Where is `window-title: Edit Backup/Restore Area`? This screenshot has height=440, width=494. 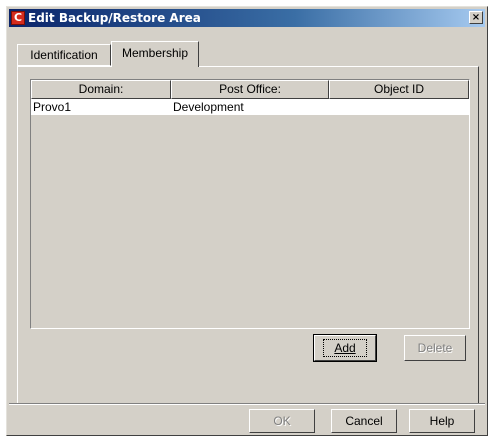
window-title: Edit Backup/Restore Area is located at coordinates (114, 18).